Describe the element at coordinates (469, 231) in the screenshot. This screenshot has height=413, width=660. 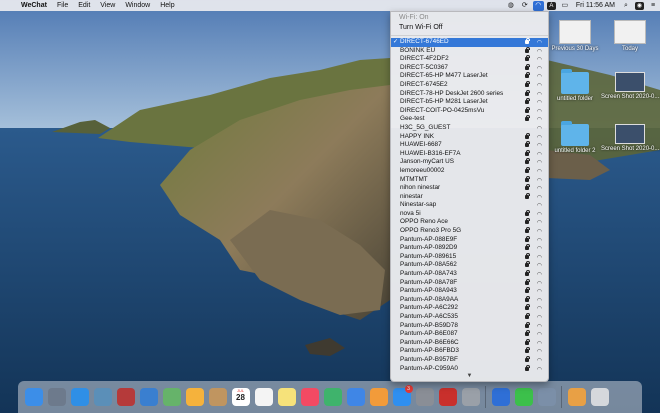
I see `wifi-network-item: OPPO Reno3 Pro 5G ◠` at that location.